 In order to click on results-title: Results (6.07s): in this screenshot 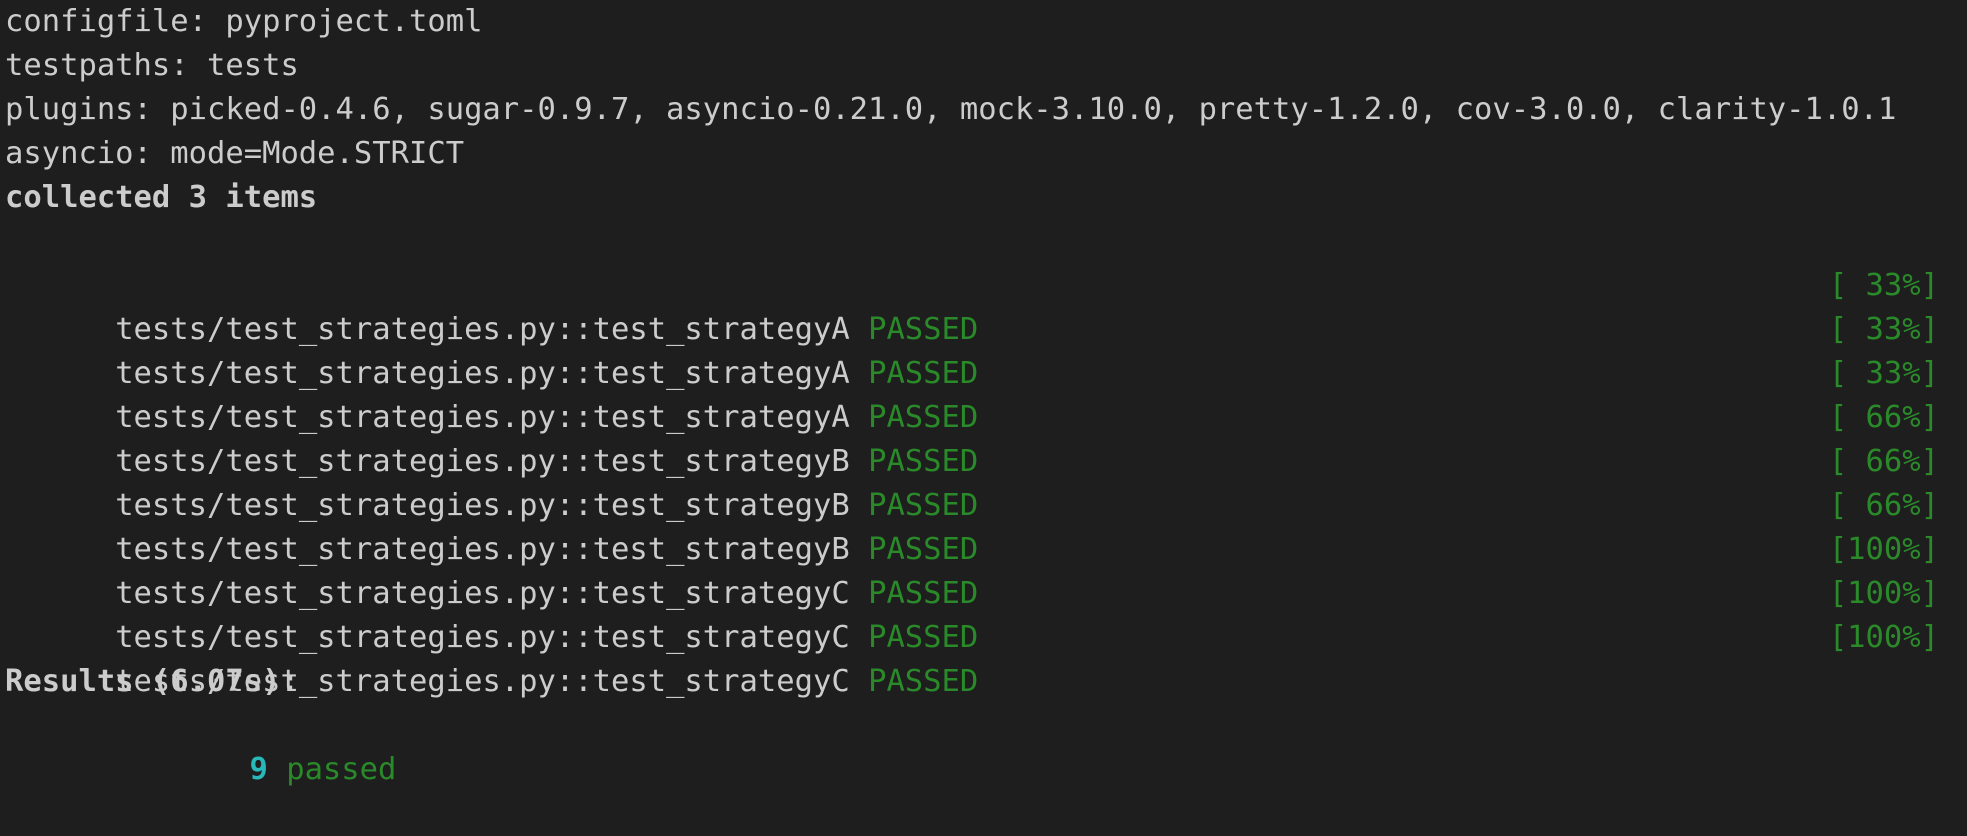, I will do `click(152, 681)`.